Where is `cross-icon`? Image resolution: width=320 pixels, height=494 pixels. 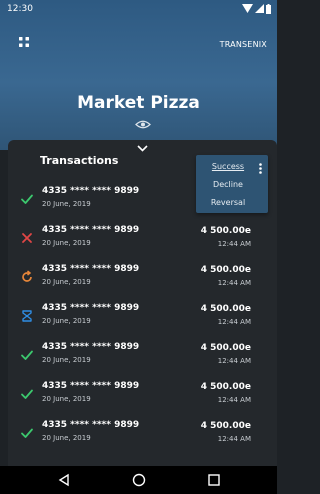 cross-icon is located at coordinates (27, 238).